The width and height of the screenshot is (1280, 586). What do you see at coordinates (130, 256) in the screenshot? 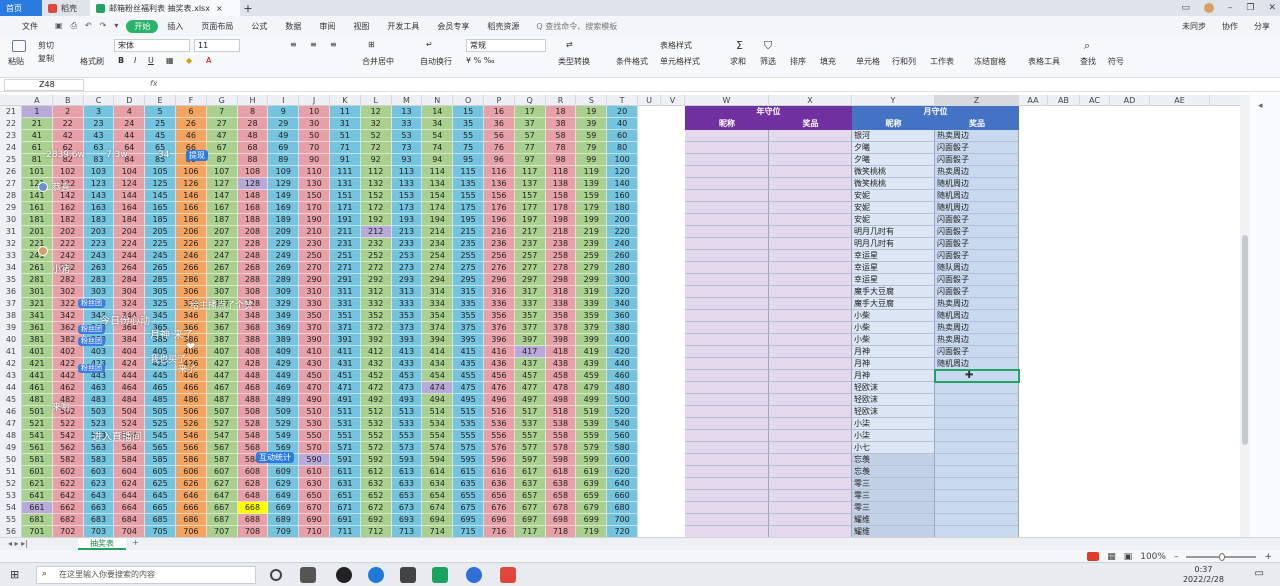
I see `number-cell: 244` at bounding box center [130, 256].